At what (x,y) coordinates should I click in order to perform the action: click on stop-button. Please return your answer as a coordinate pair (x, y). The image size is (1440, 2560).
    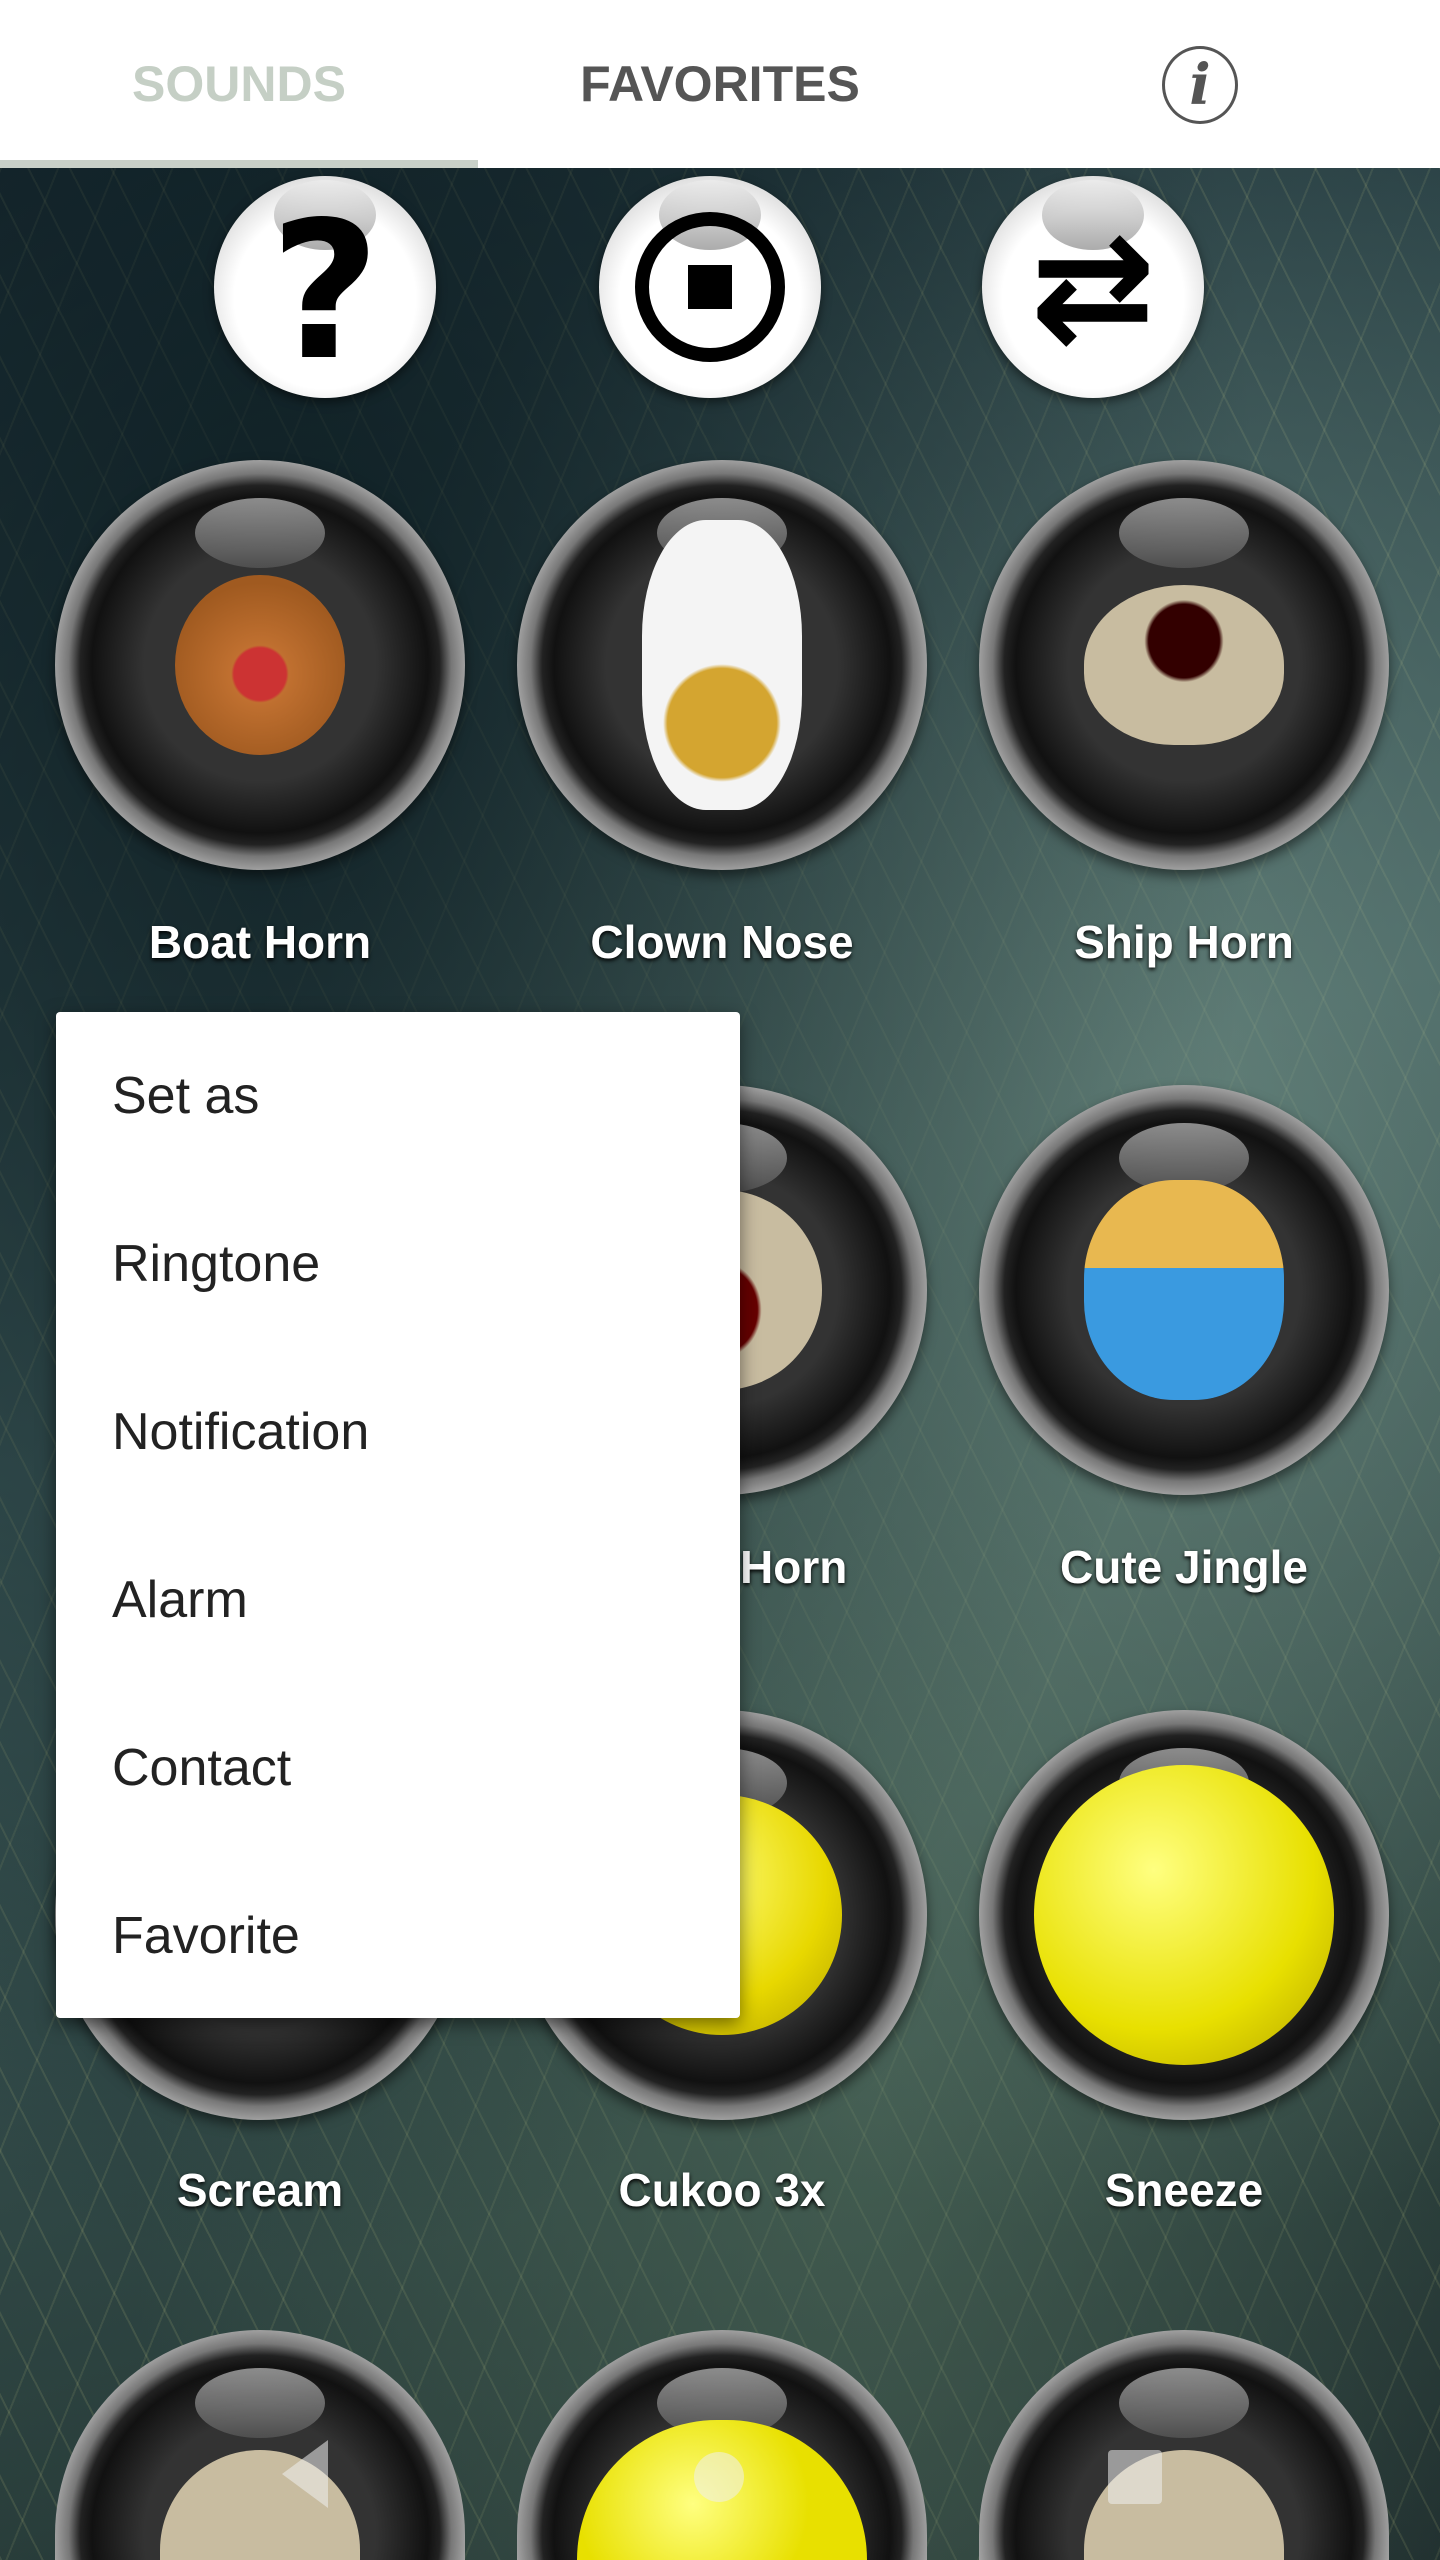
    Looking at the image, I should click on (710, 287).